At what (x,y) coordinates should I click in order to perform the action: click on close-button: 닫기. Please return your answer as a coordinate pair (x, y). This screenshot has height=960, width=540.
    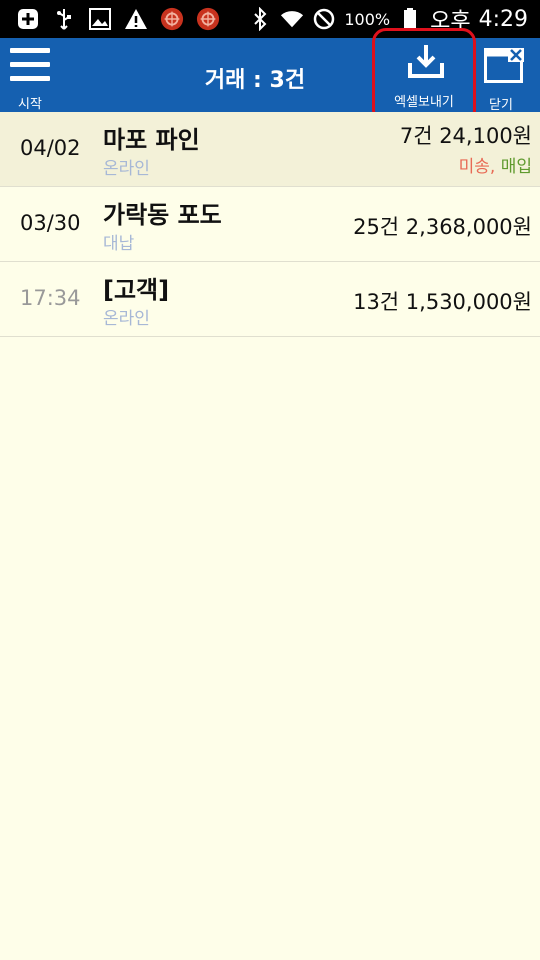
    Looking at the image, I should click on (505, 79).